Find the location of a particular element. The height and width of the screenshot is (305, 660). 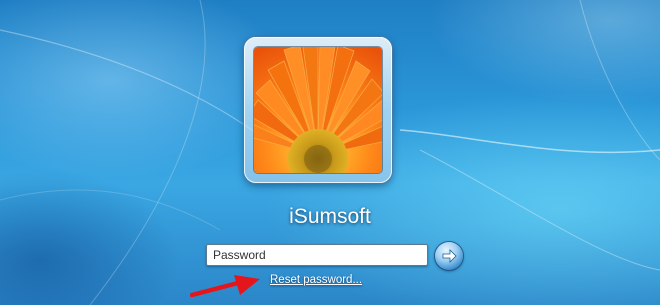

submit-arrow-button is located at coordinates (449, 256).